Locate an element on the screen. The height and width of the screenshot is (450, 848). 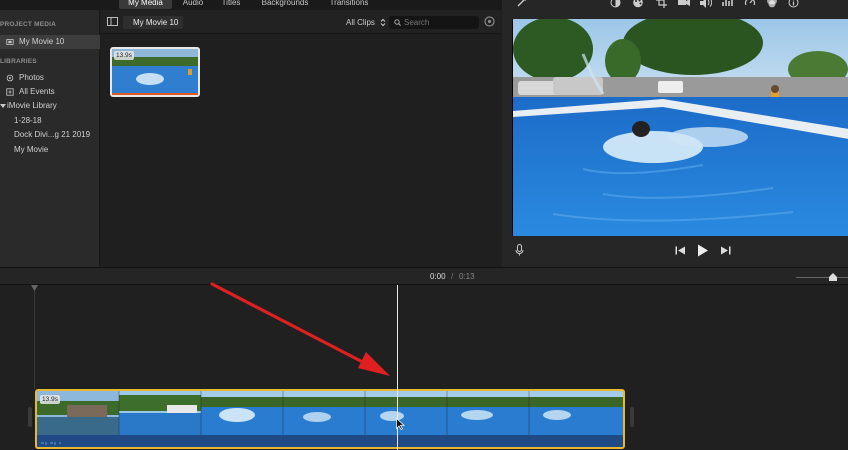
sidebar-item-label: My Movie 10 is located at coordinates (42, 41).